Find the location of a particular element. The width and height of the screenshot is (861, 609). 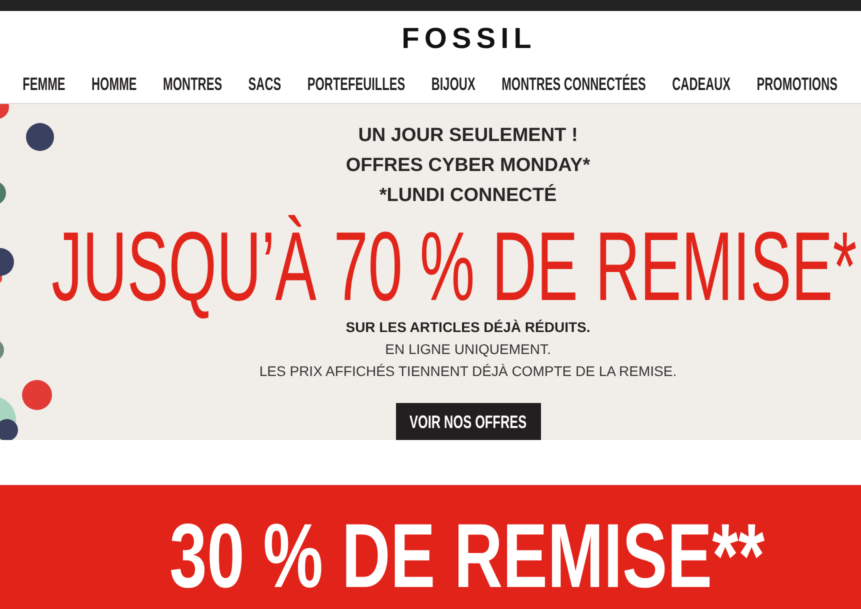

offers-button: VOIR NOS OFFRES is located at coordinates (468, 421).